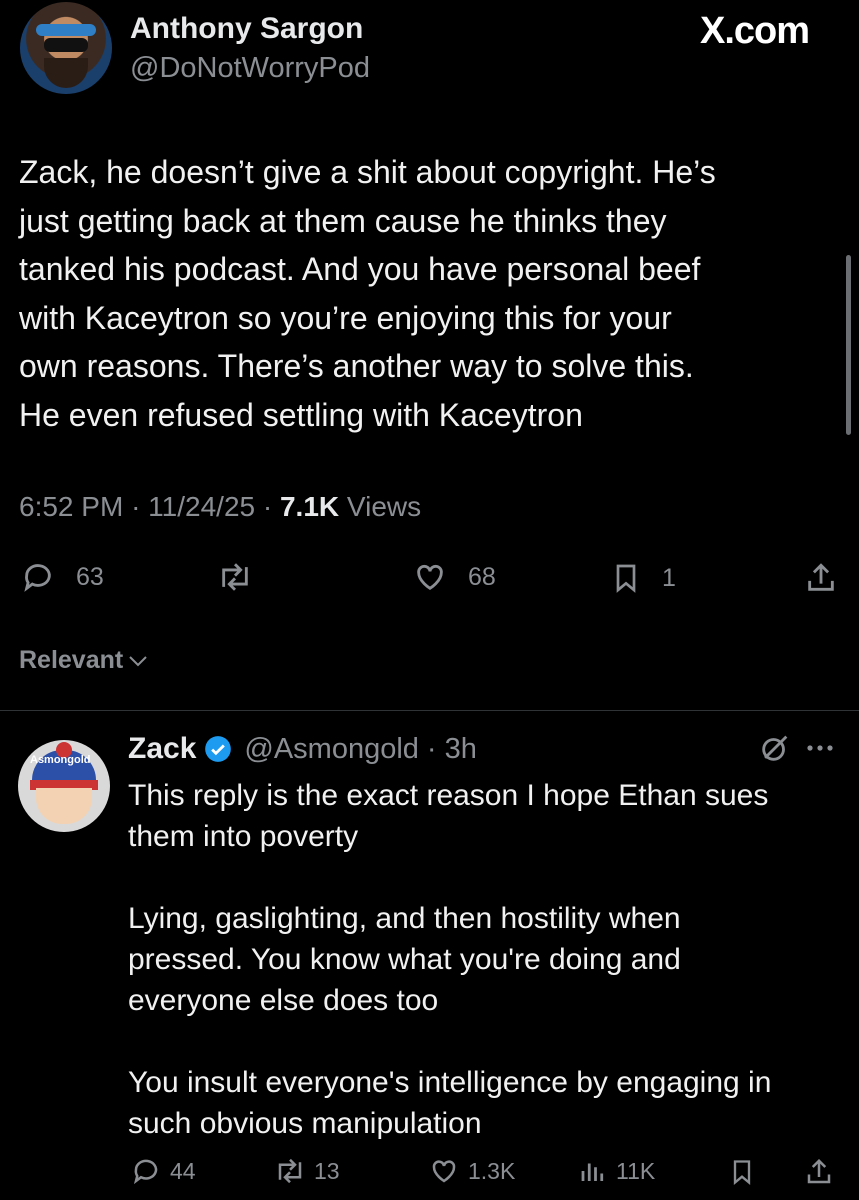  What do you see at coordinates (90, 576) in the screenshot?
I see `reply-count: 63` at bounding box center [90, 576].